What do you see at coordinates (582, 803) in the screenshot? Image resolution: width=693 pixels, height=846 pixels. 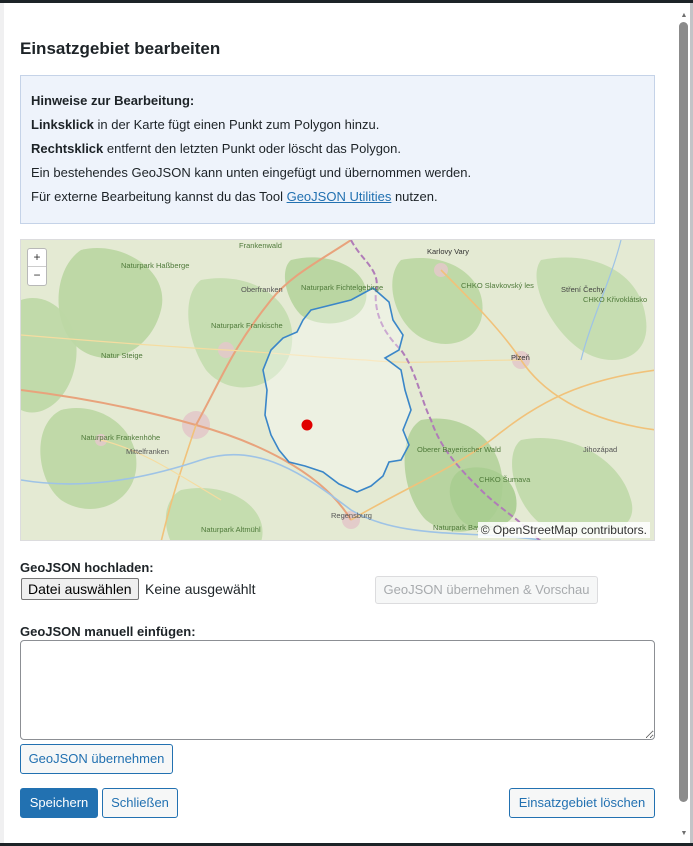 I see `delete-area-button: Einsatzgebiet löschen` at bounding box center [582, 803].